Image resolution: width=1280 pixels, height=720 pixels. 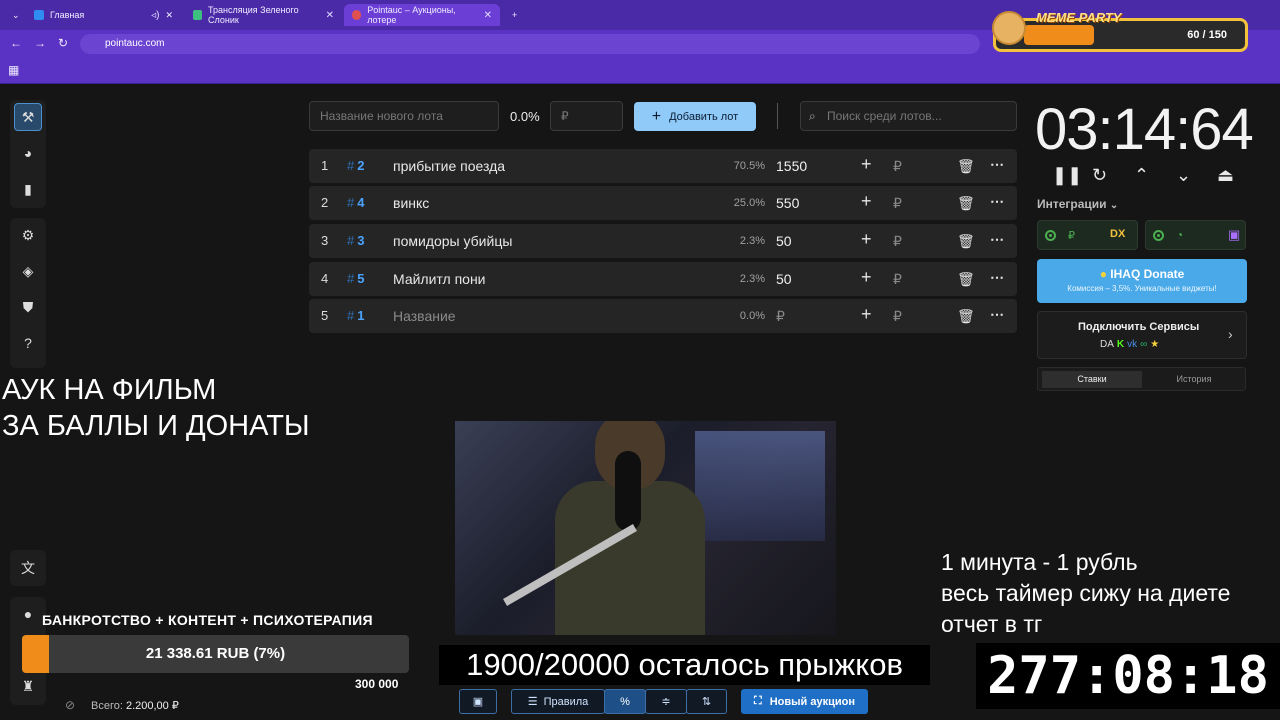 I want to click on tab-history: История, so click(x=1194, y=379).